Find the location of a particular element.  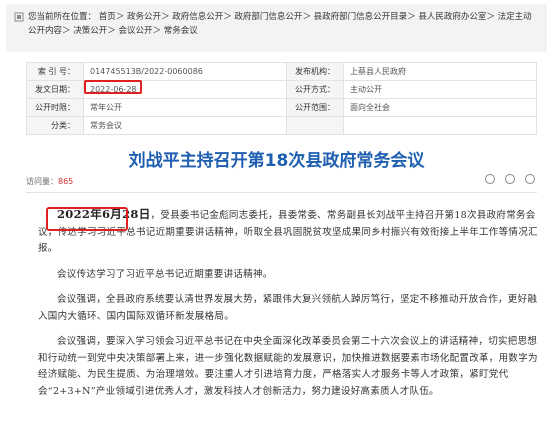

close-icon is located at coordinates (530, 179).